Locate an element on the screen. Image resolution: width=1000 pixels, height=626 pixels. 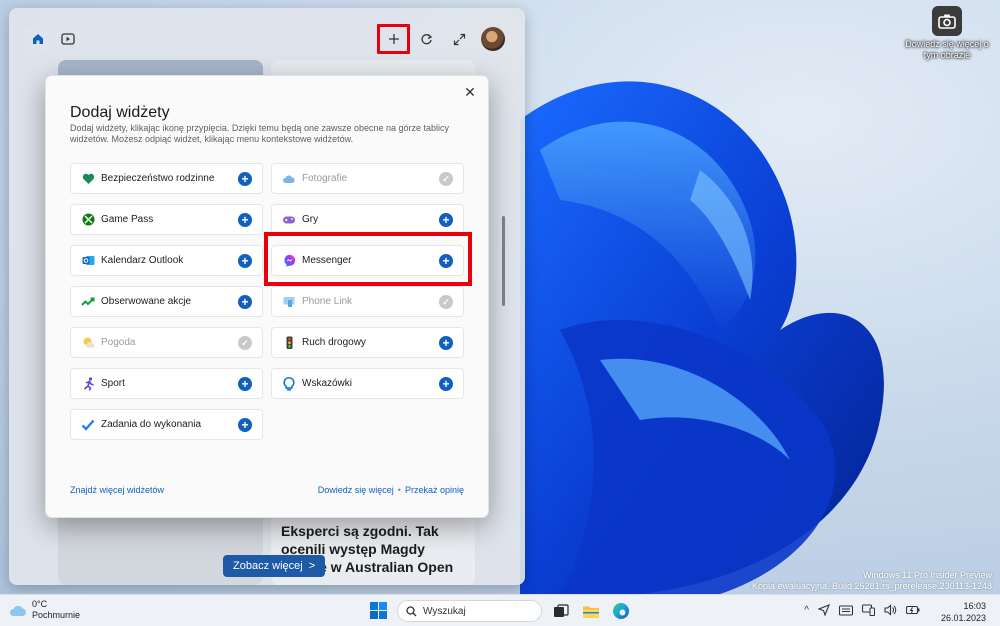
widget-label: Wskazówki is located at coordinates (327, 383).